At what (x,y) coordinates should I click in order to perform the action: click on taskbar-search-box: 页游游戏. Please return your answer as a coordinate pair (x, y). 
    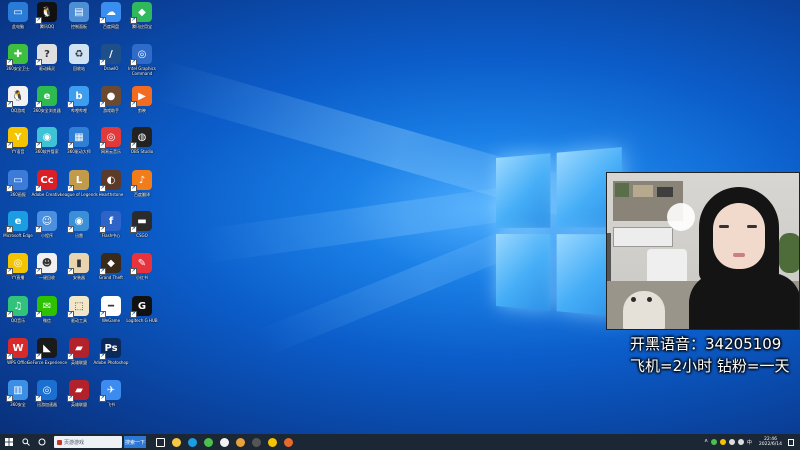
    Looking at the image, I should click on (88, 442).